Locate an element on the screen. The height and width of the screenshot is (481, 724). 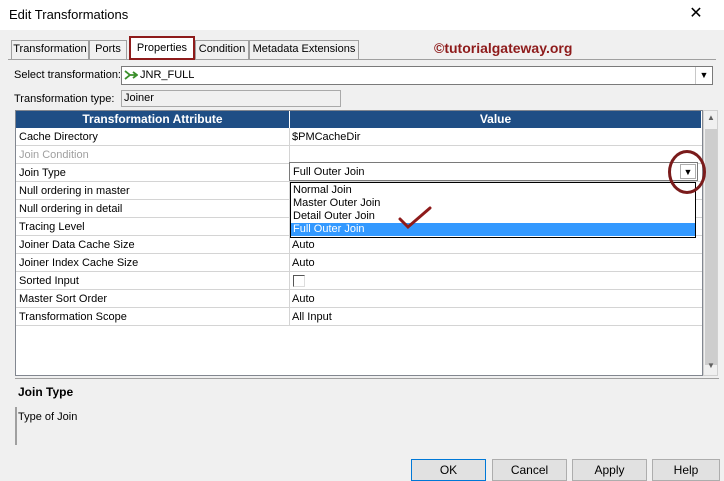
joiner-icon is located at coordinates (131, 75).